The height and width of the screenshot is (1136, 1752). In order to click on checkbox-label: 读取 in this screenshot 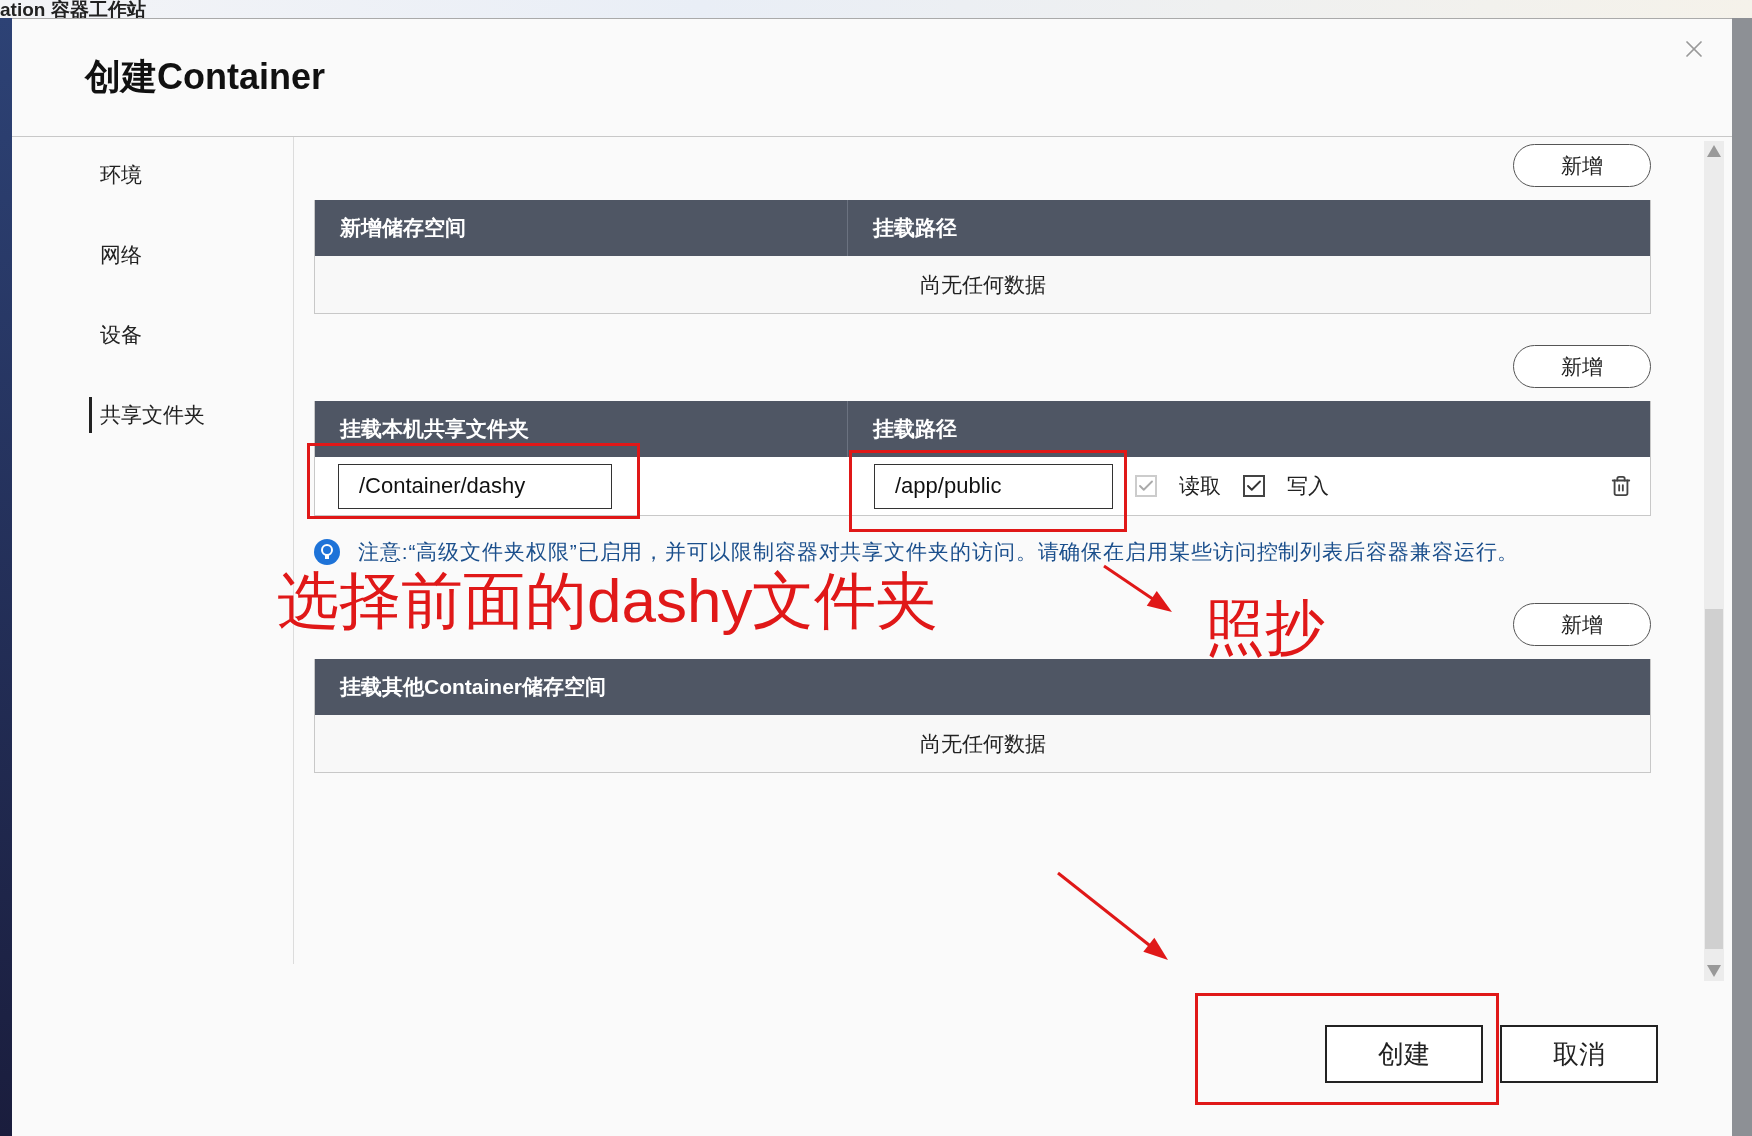, I will do `click(1200, 486)`.